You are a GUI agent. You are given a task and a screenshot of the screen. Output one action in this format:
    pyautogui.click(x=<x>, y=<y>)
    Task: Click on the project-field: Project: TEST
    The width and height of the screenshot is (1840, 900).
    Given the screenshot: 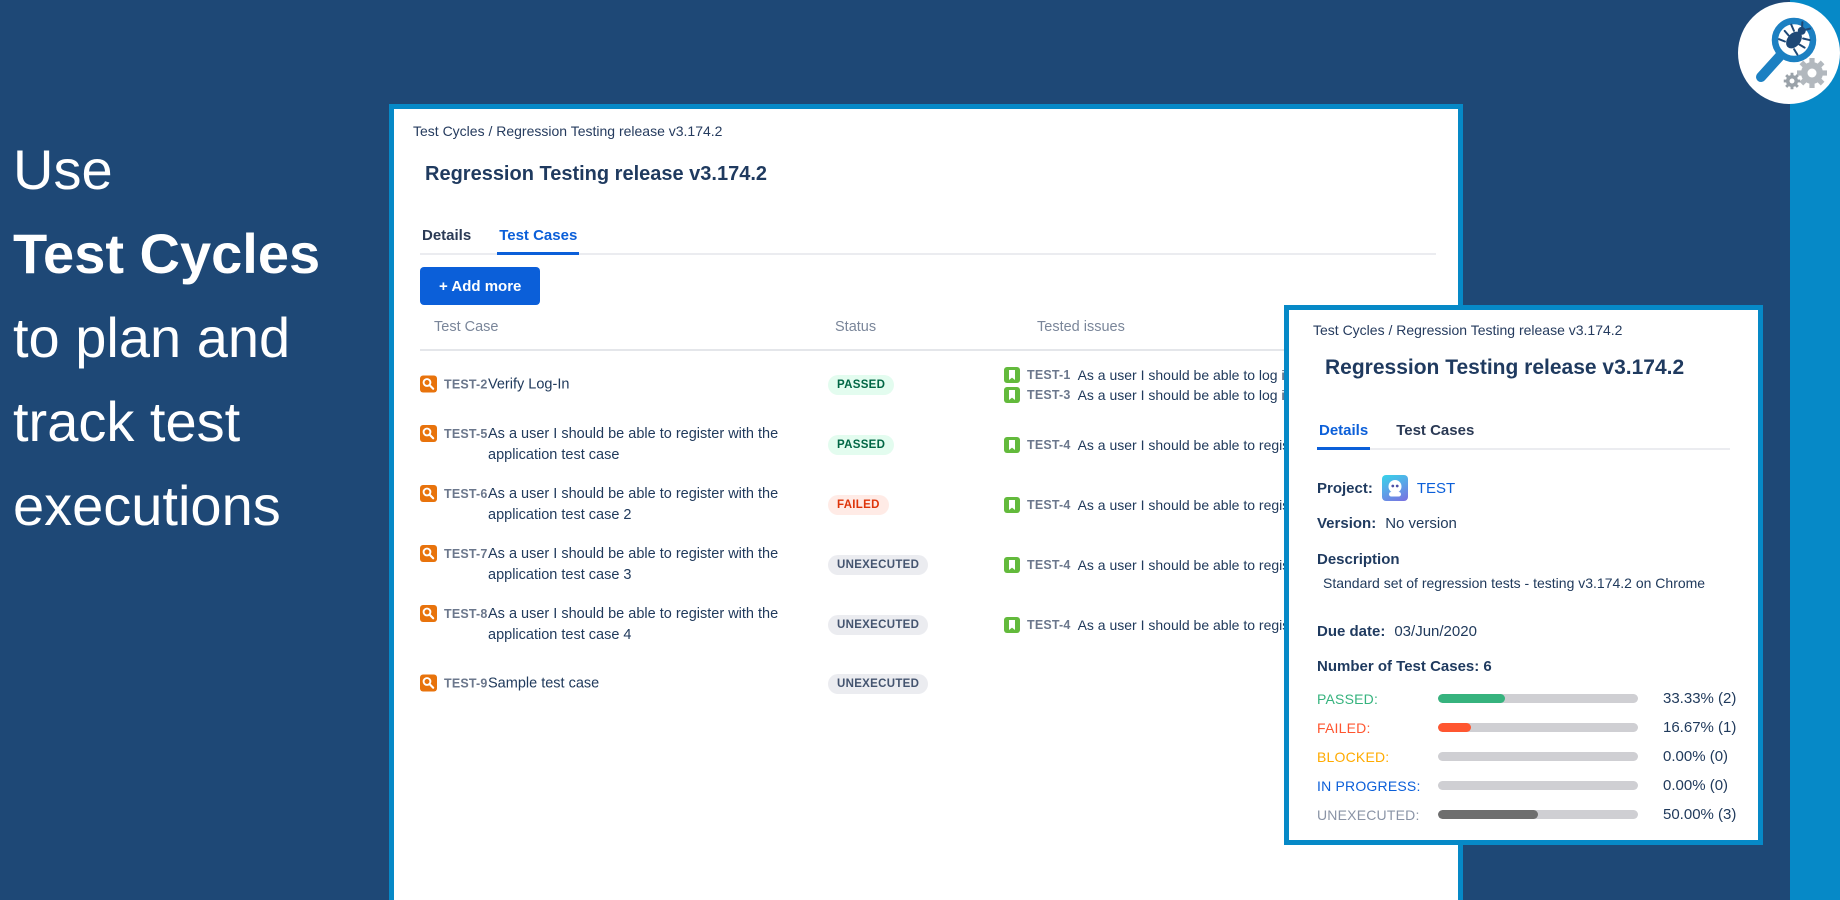 What is the action you would take?
    pyautogui.click(x=1386, y=488)
    